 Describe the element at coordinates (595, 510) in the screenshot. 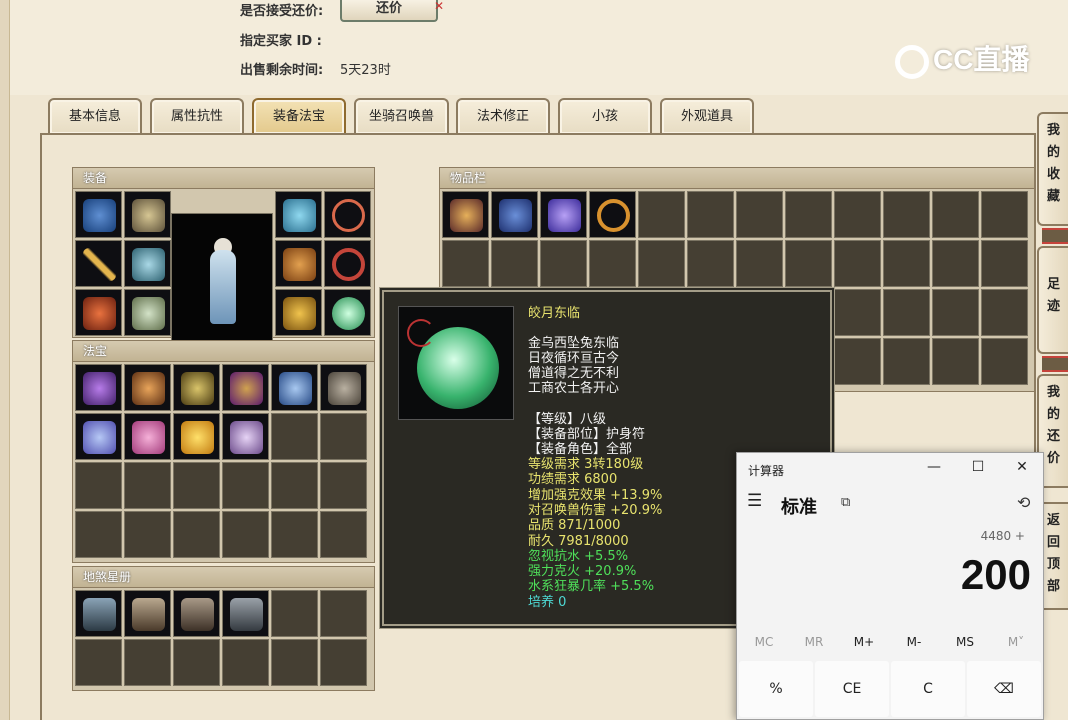

I see `item-bonus: 对召唤兽伤害 +20.9%` at that location.